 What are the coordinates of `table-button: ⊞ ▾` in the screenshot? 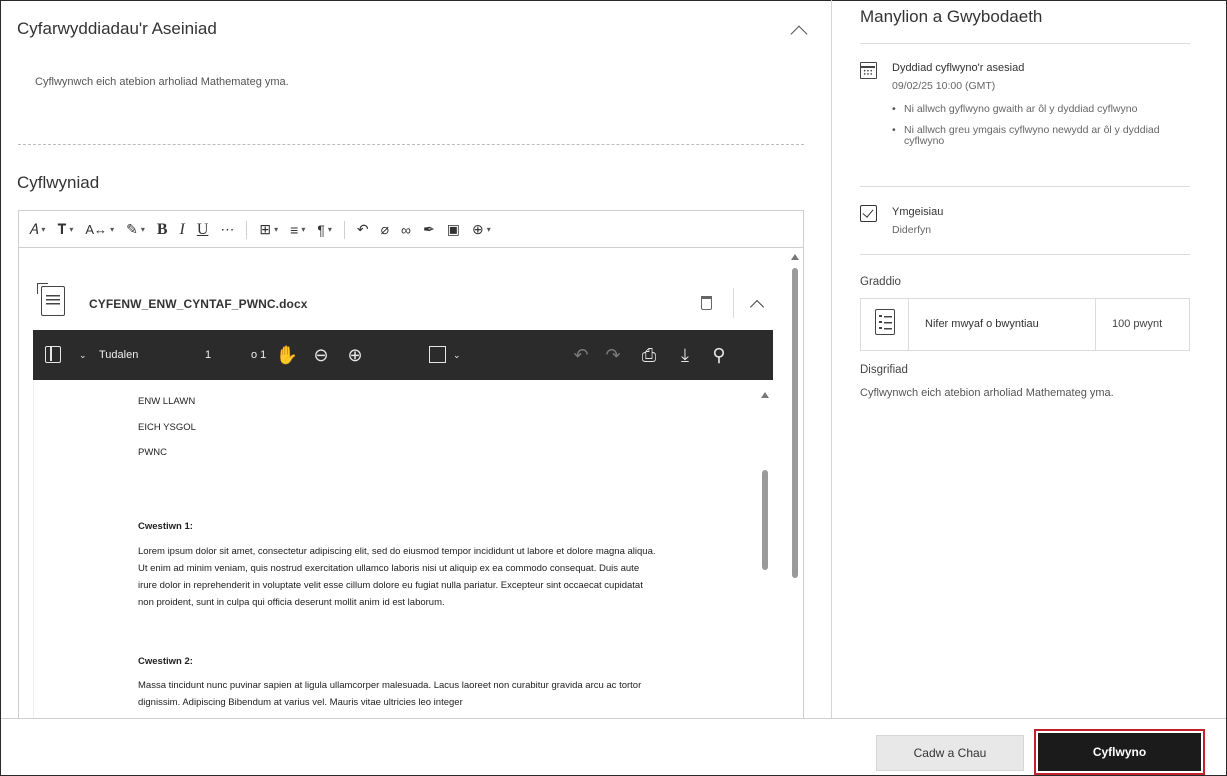 It's located at (268, 230).